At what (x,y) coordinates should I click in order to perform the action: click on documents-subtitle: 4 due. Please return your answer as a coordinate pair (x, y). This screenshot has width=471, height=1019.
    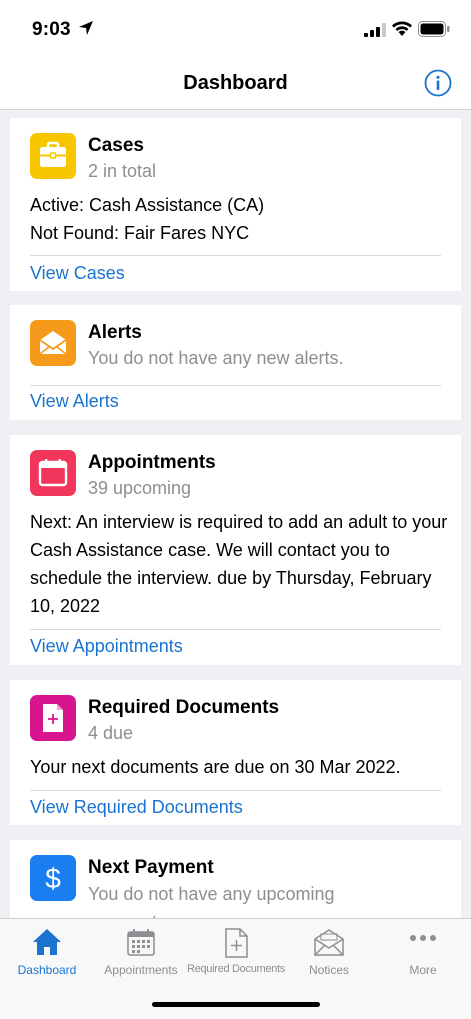
    Looking at the image, I should click on (111, 733).